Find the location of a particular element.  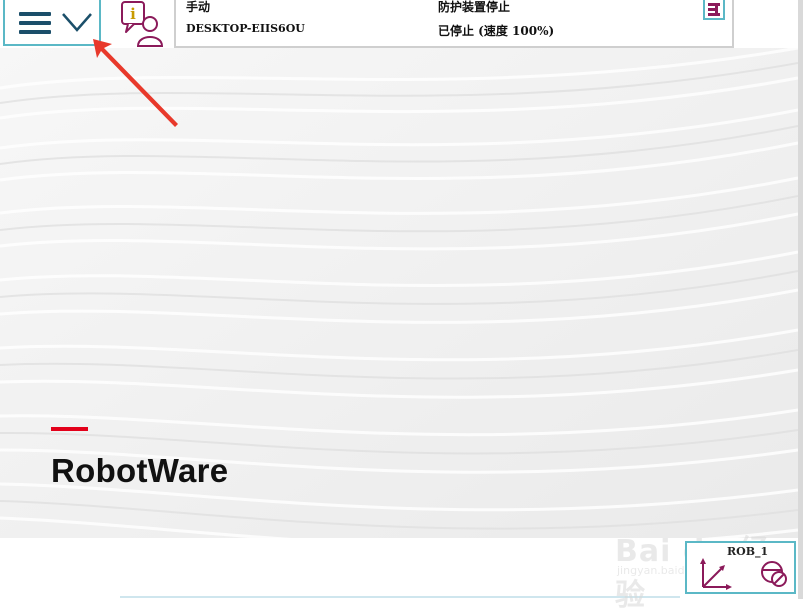

quickset-button: ROB_1 is located at coordinates (740, 567).